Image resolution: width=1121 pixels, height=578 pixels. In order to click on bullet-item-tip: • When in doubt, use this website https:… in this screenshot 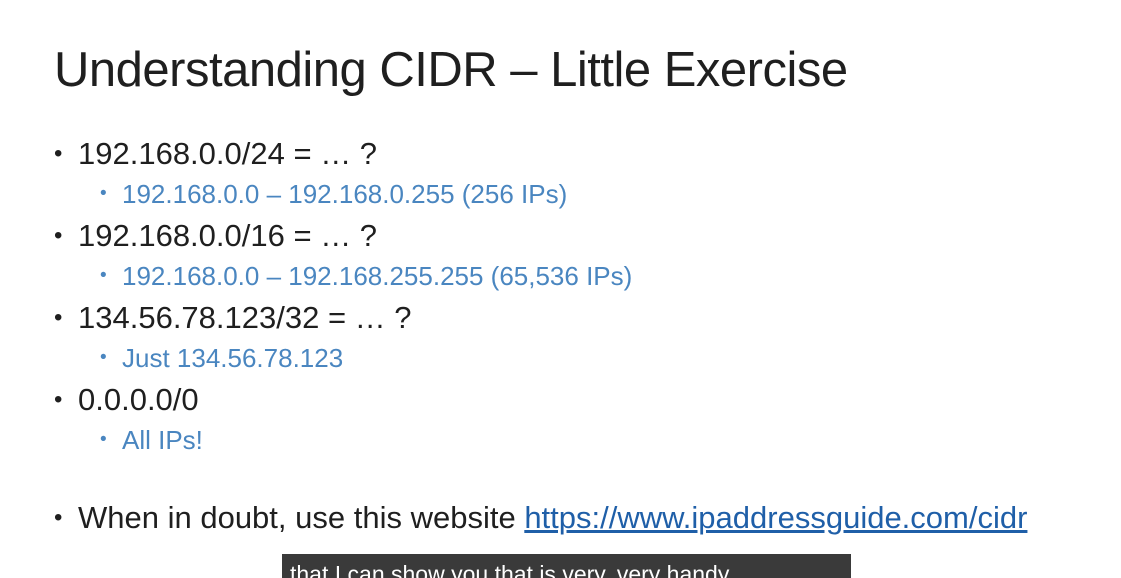, I will do `click(584, 519)`.